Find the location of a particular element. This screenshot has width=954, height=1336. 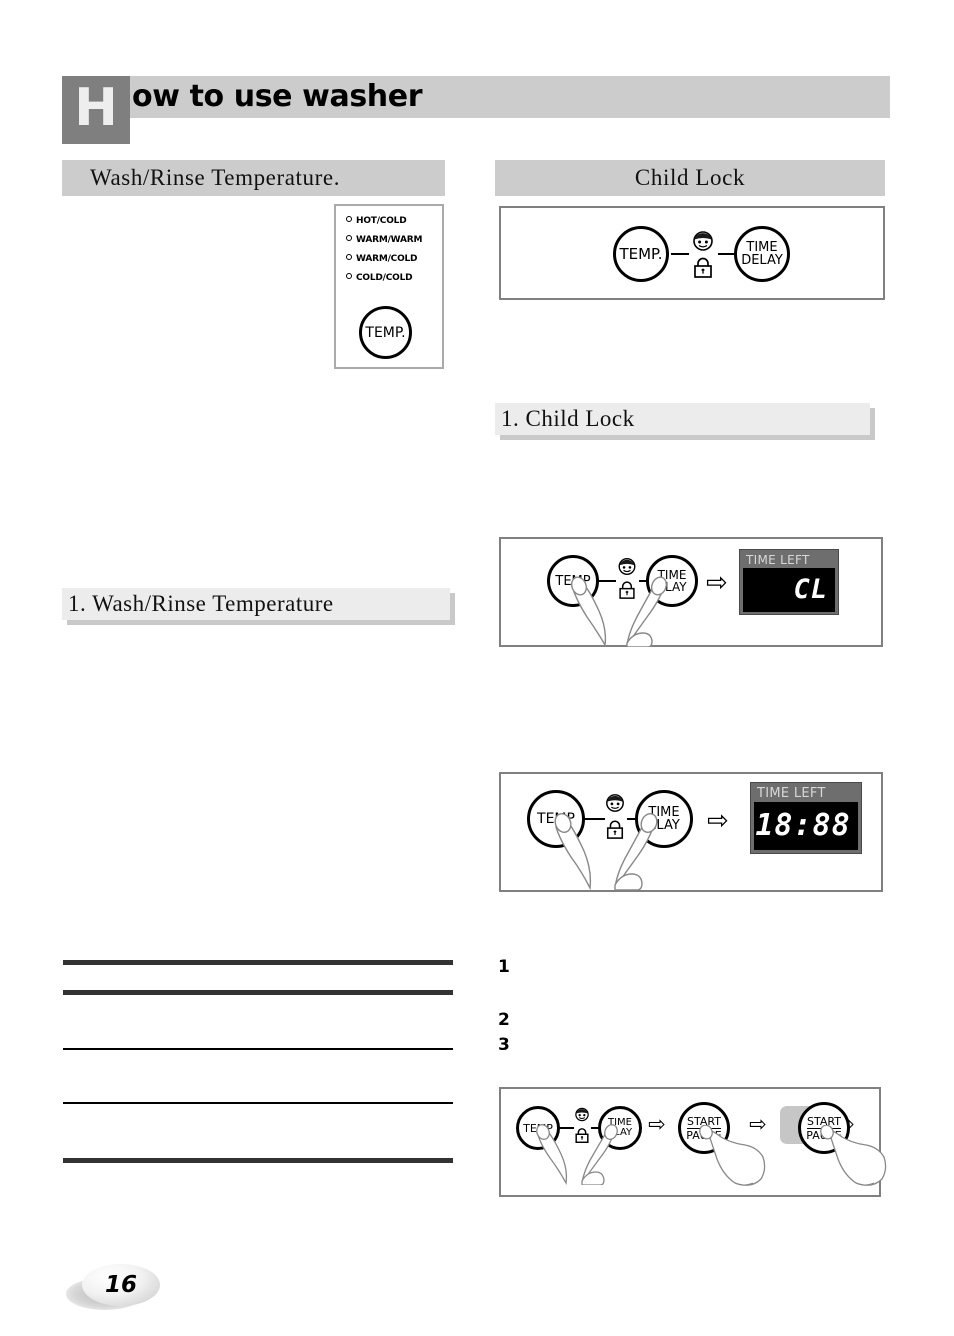

time-left-display-time: TIME LEFT 18:88 is located at coordinates (806, 818).